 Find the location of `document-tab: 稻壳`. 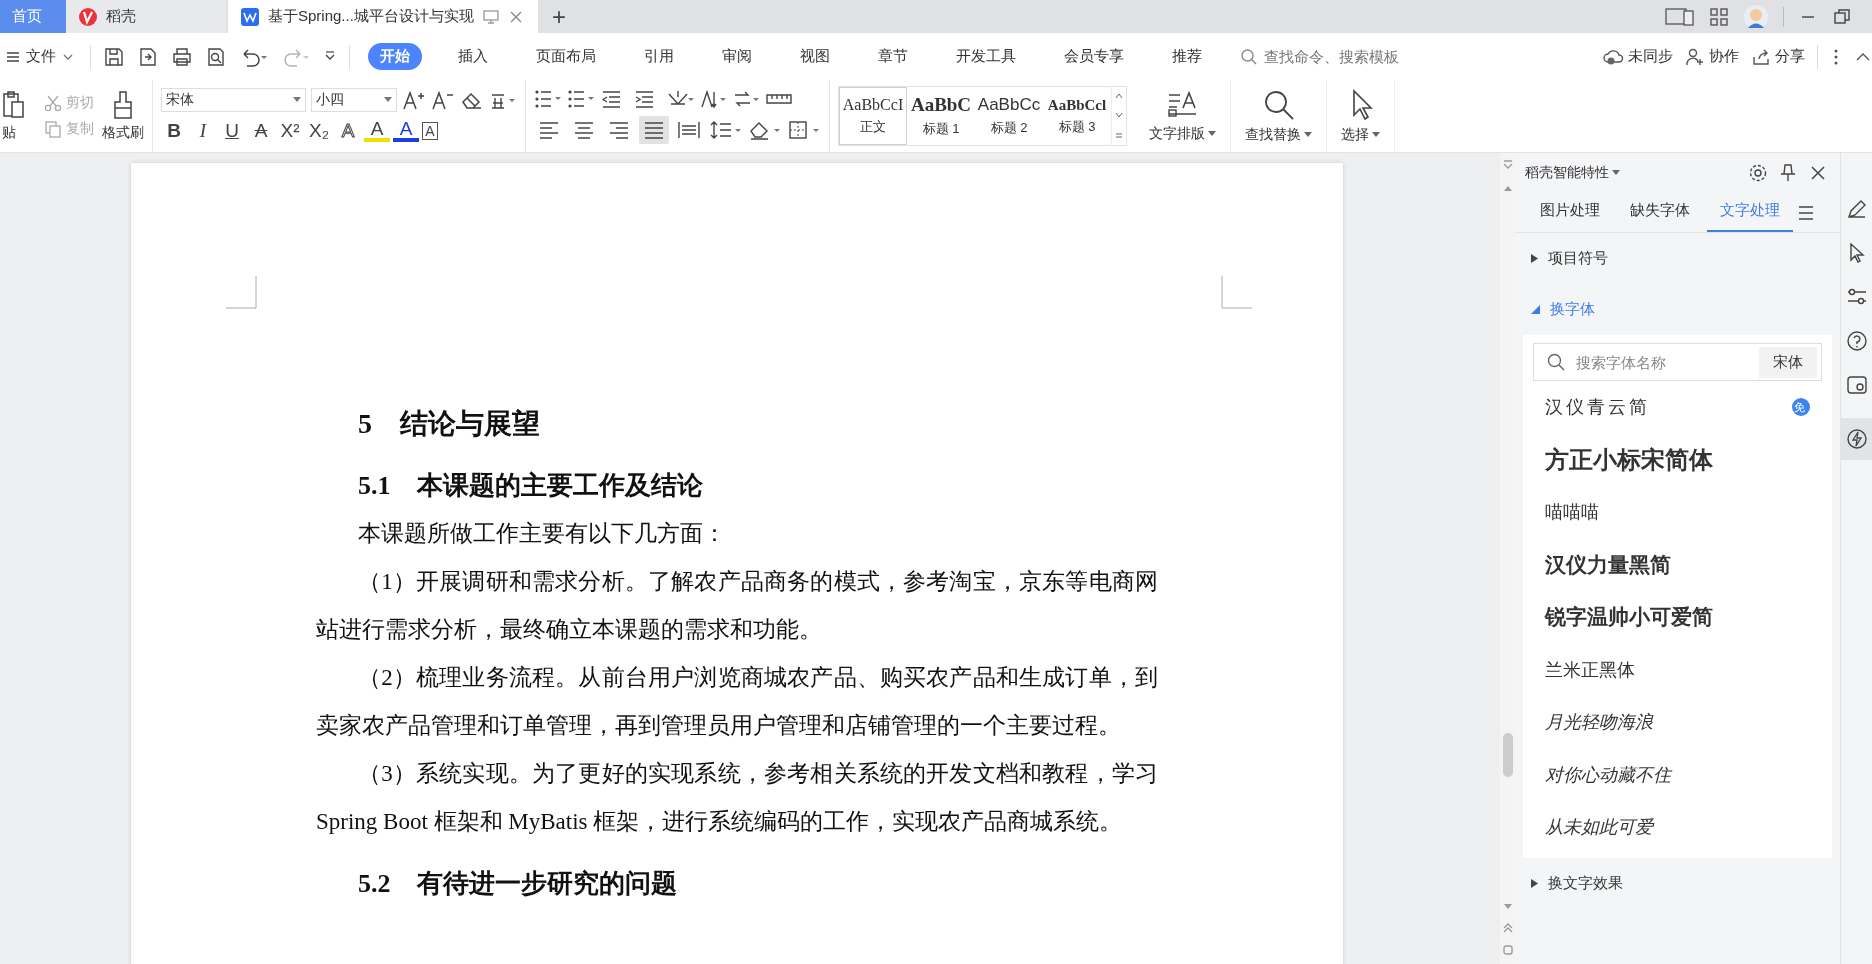

document-tab: 稻壳 is located at coordinates (146, 16).